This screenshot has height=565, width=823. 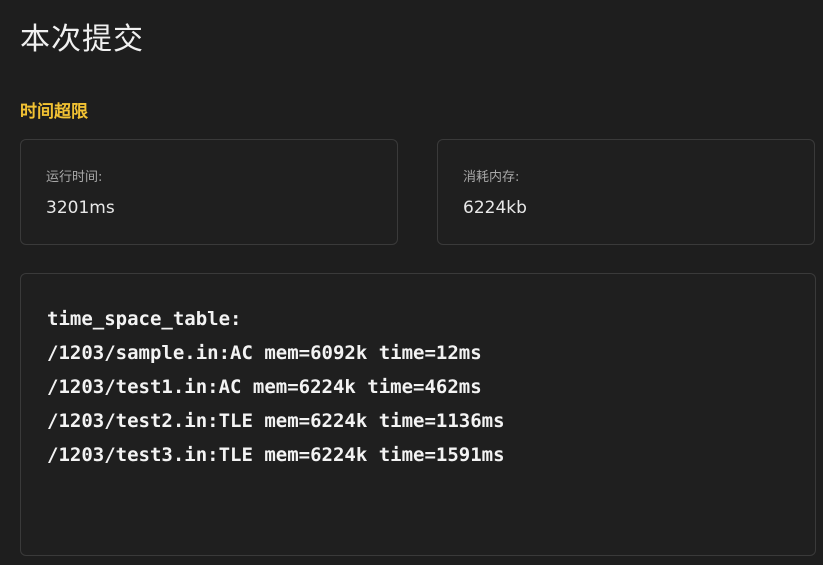 I want to click on memory-label: 消耗内存:, so click(x=491, y=177).